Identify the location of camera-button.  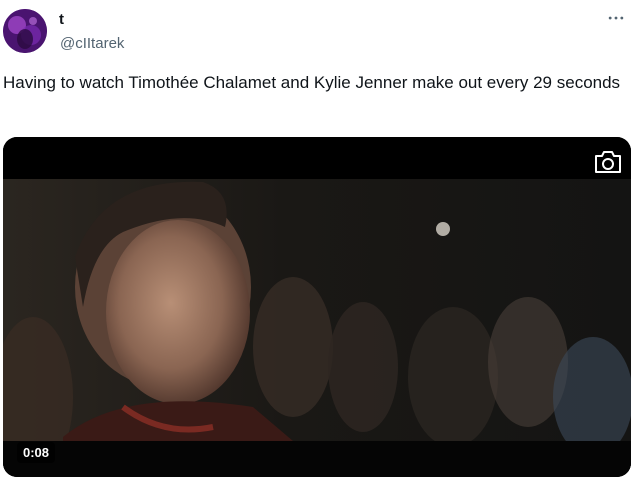
(608, 162).